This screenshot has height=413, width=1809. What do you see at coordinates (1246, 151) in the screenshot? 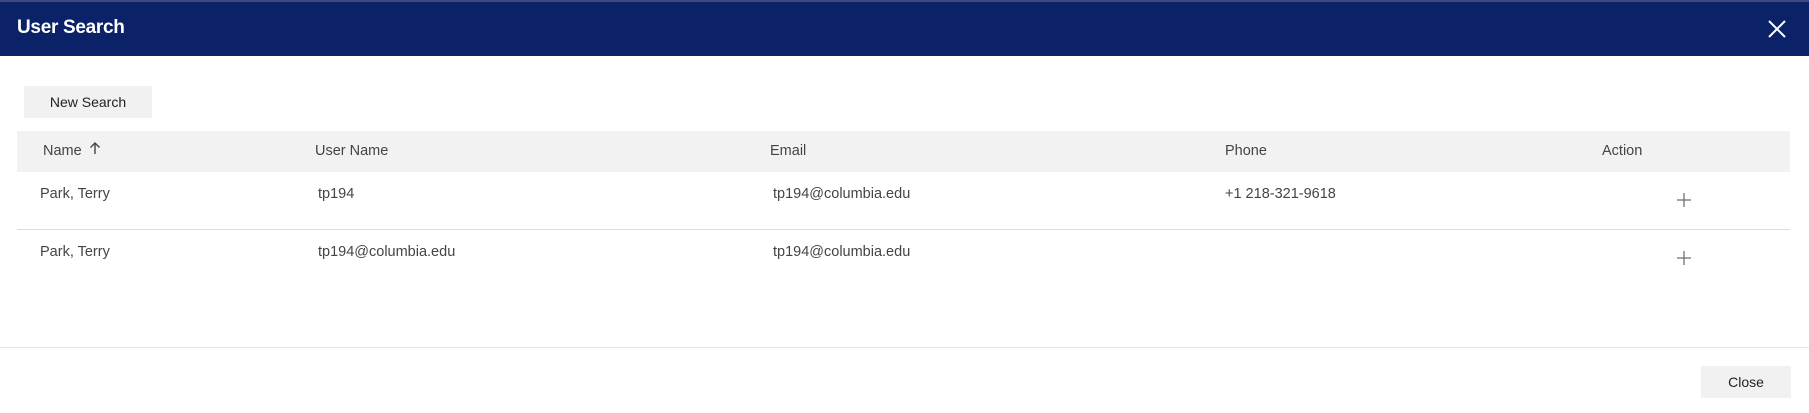
I see `column-header-phone: Phone` at bounding box center [1246, 151].